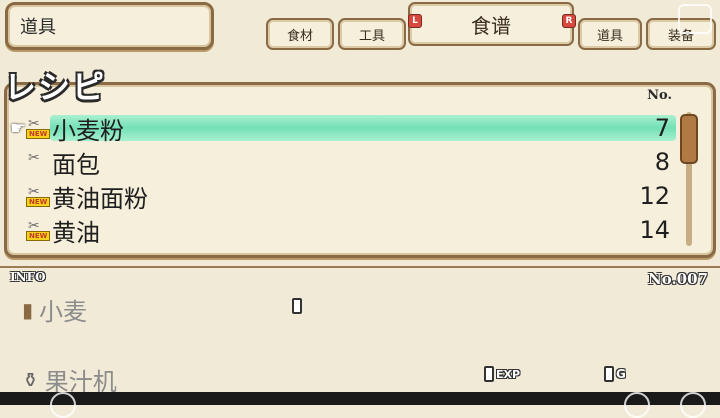 This screenshot has width=720, height=418. Describe the element at coordinates (28, 309) in the screenshot. I see `sack-icon: ▮` at that location.